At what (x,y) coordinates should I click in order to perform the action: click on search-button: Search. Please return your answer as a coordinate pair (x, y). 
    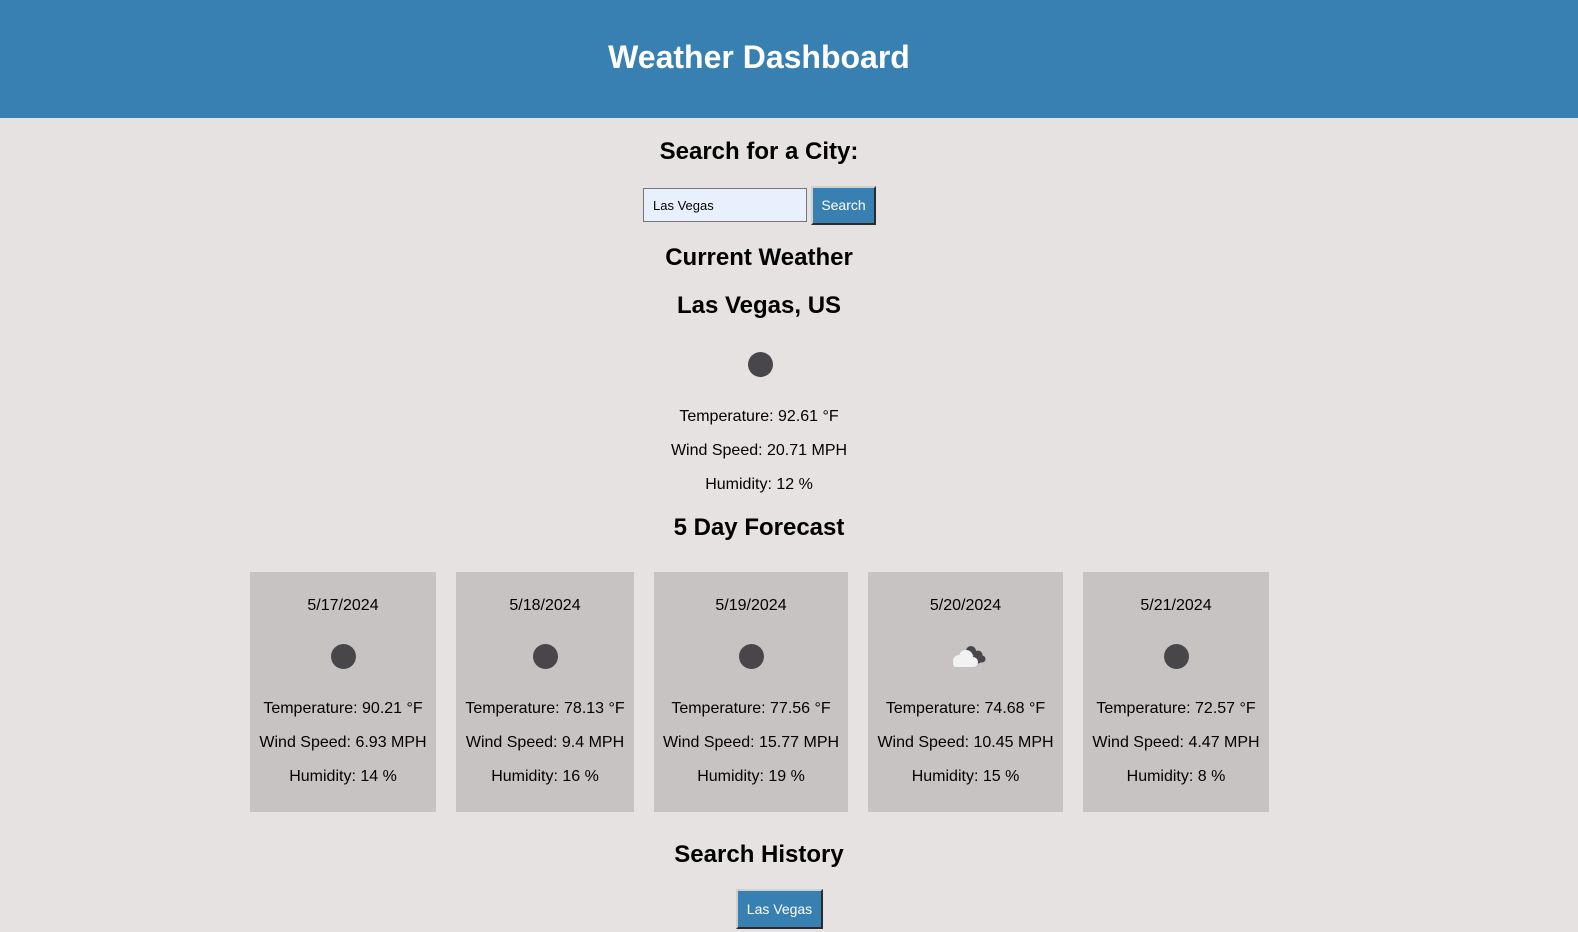
    Looking at the image, I should click on (843, 205).